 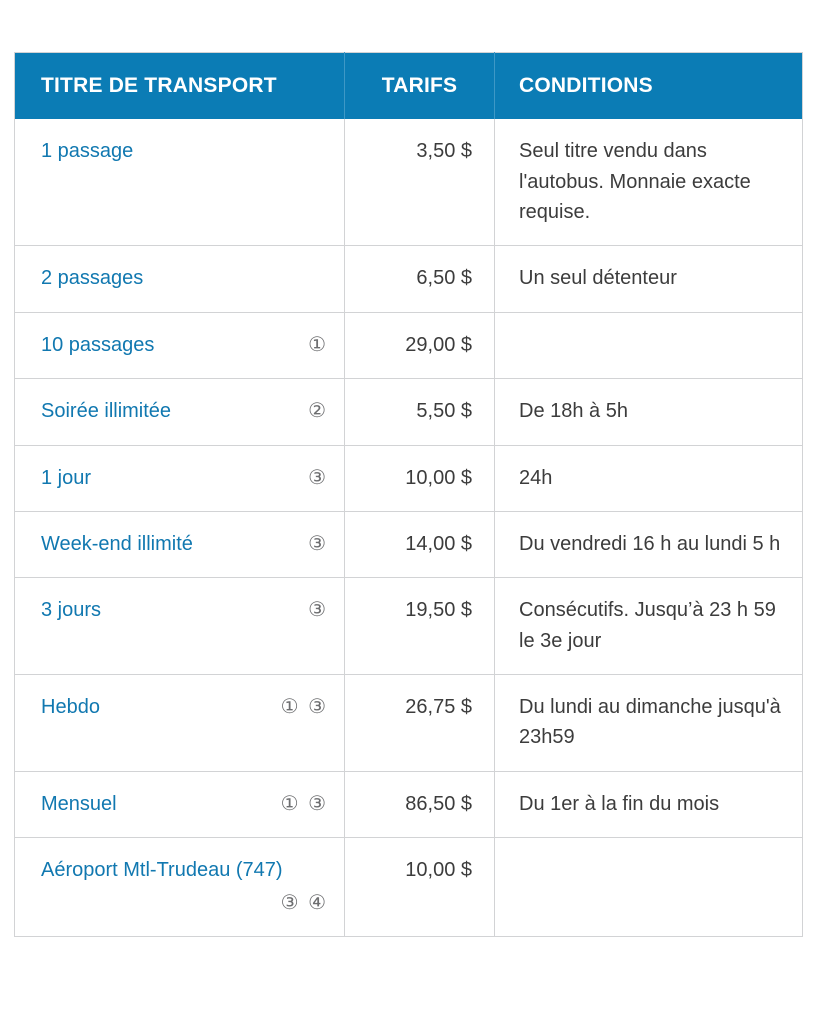 I want to click on titre-row-wrap: 3 jours ③, so click(x=184, y=610).